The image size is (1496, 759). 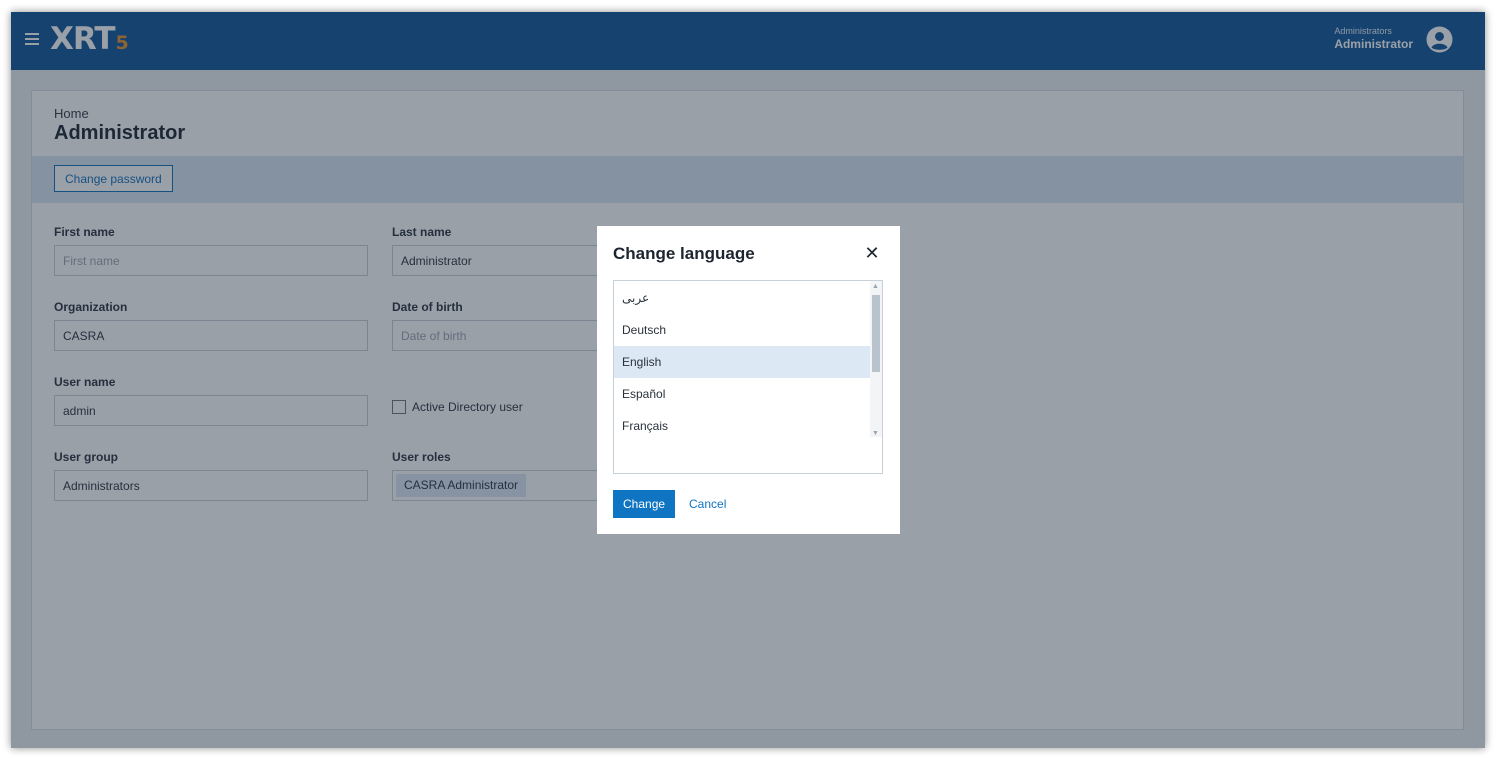 What do you see at coordinates (742, 298) in the screenshot?
I see `language-option: عربى` at bounding box center [742, 298].